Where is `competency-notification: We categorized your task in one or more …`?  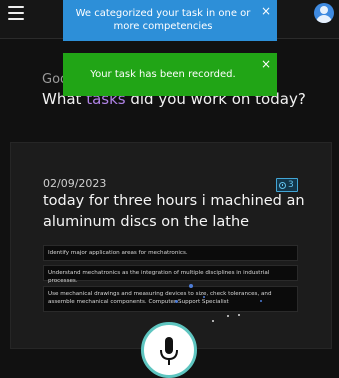 competency-notification: We categorized your task in one or more … is located at coordinates (170, 20).